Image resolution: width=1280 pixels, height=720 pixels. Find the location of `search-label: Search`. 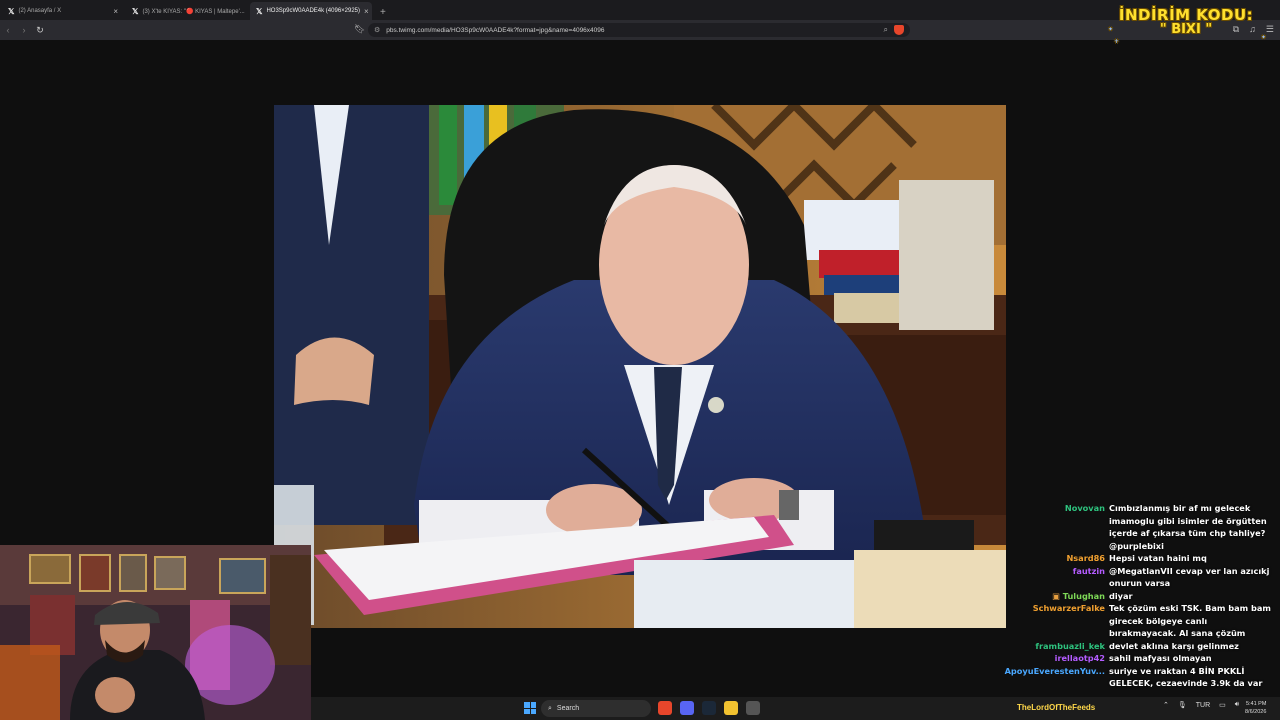

search-label: Search is located at coordinates (568, 708).